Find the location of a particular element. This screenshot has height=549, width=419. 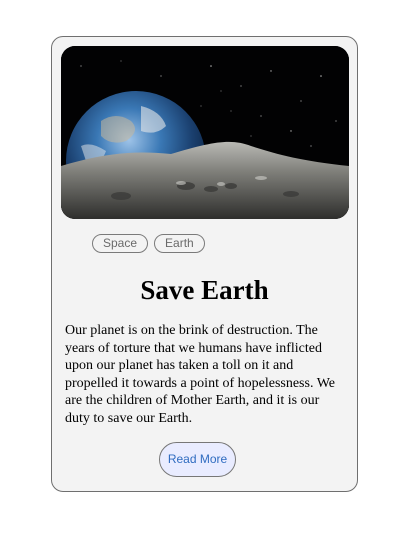

tag-earth: Earth is located at coordinates (179, 243).